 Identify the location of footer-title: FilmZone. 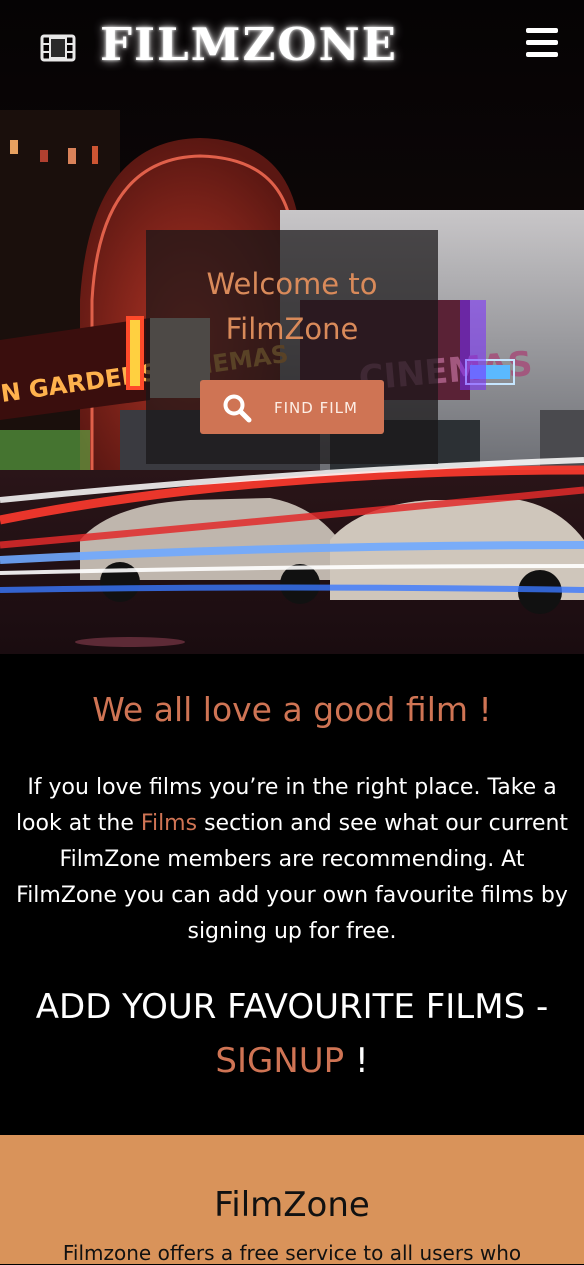
(292, 1205).